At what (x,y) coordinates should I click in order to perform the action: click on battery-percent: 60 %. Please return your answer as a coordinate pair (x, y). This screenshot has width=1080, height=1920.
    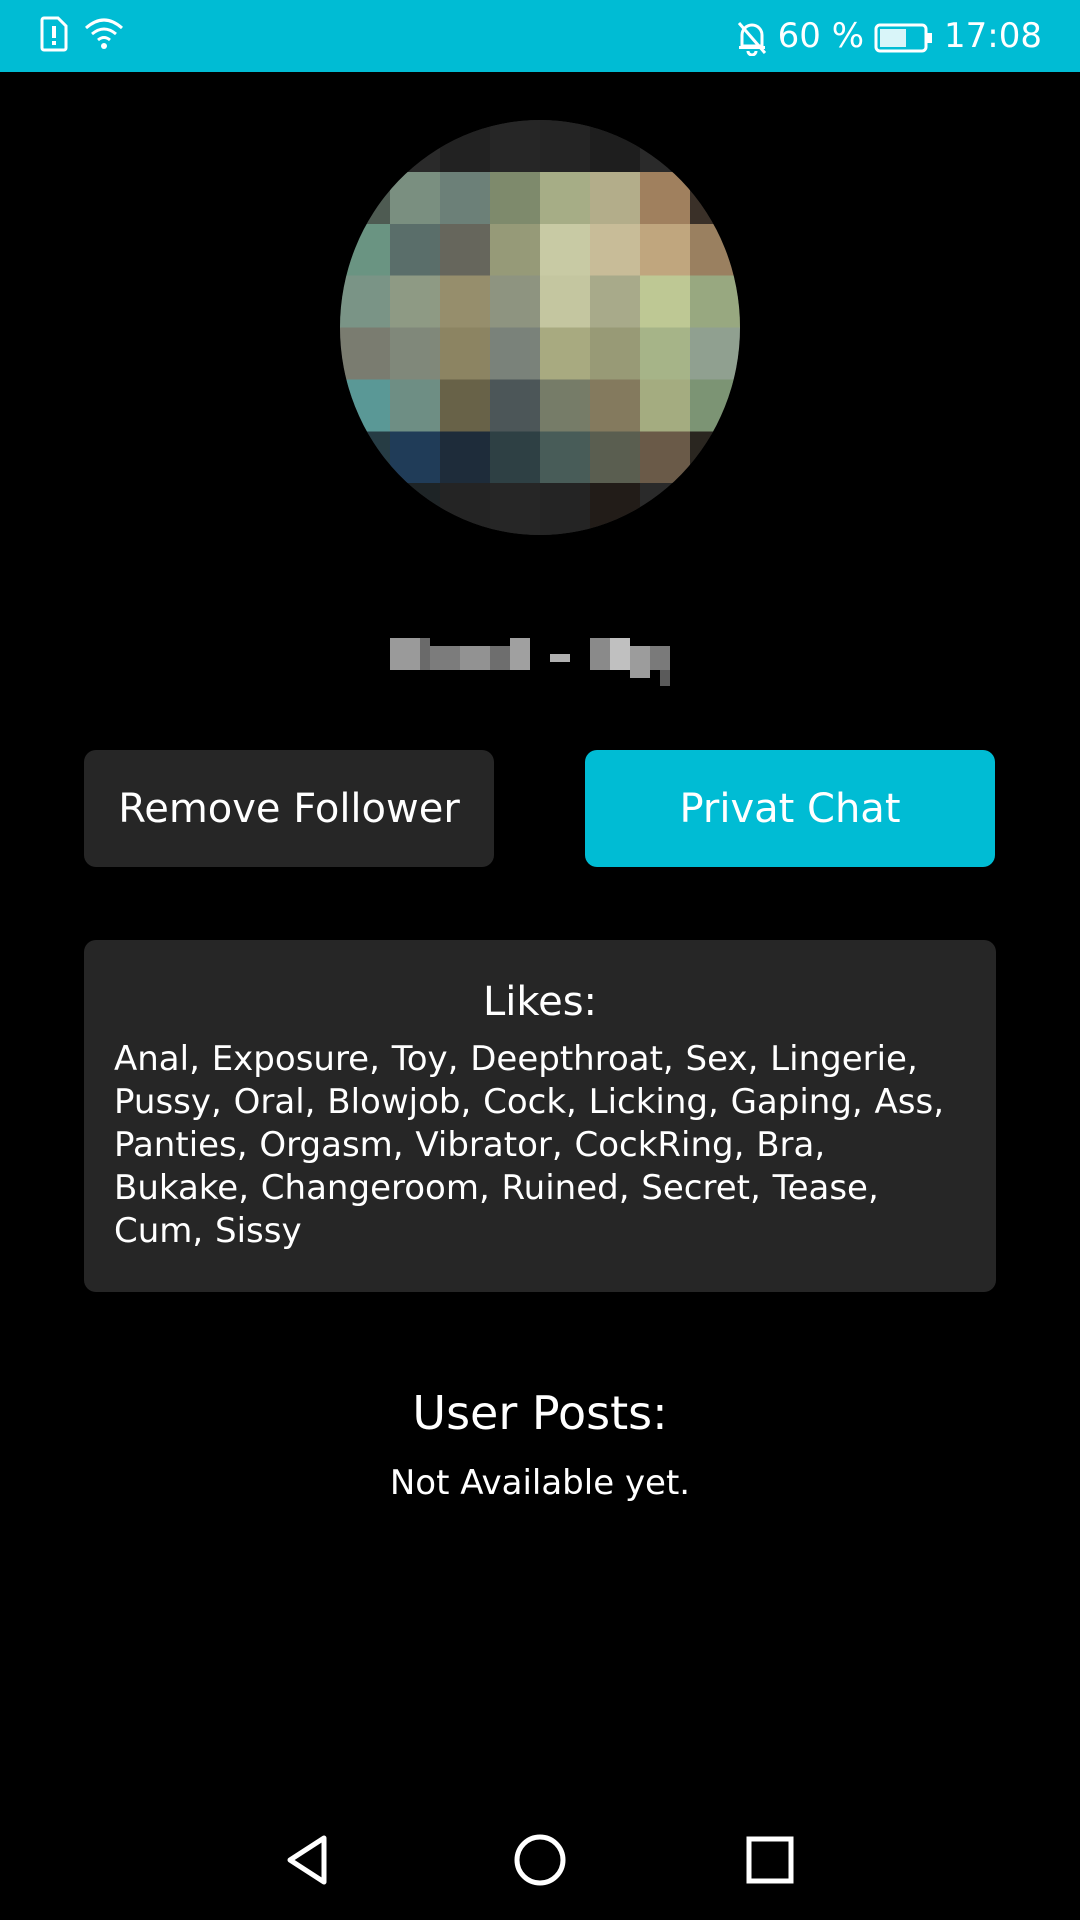
    Looking at the image, I should click on (821, 36).